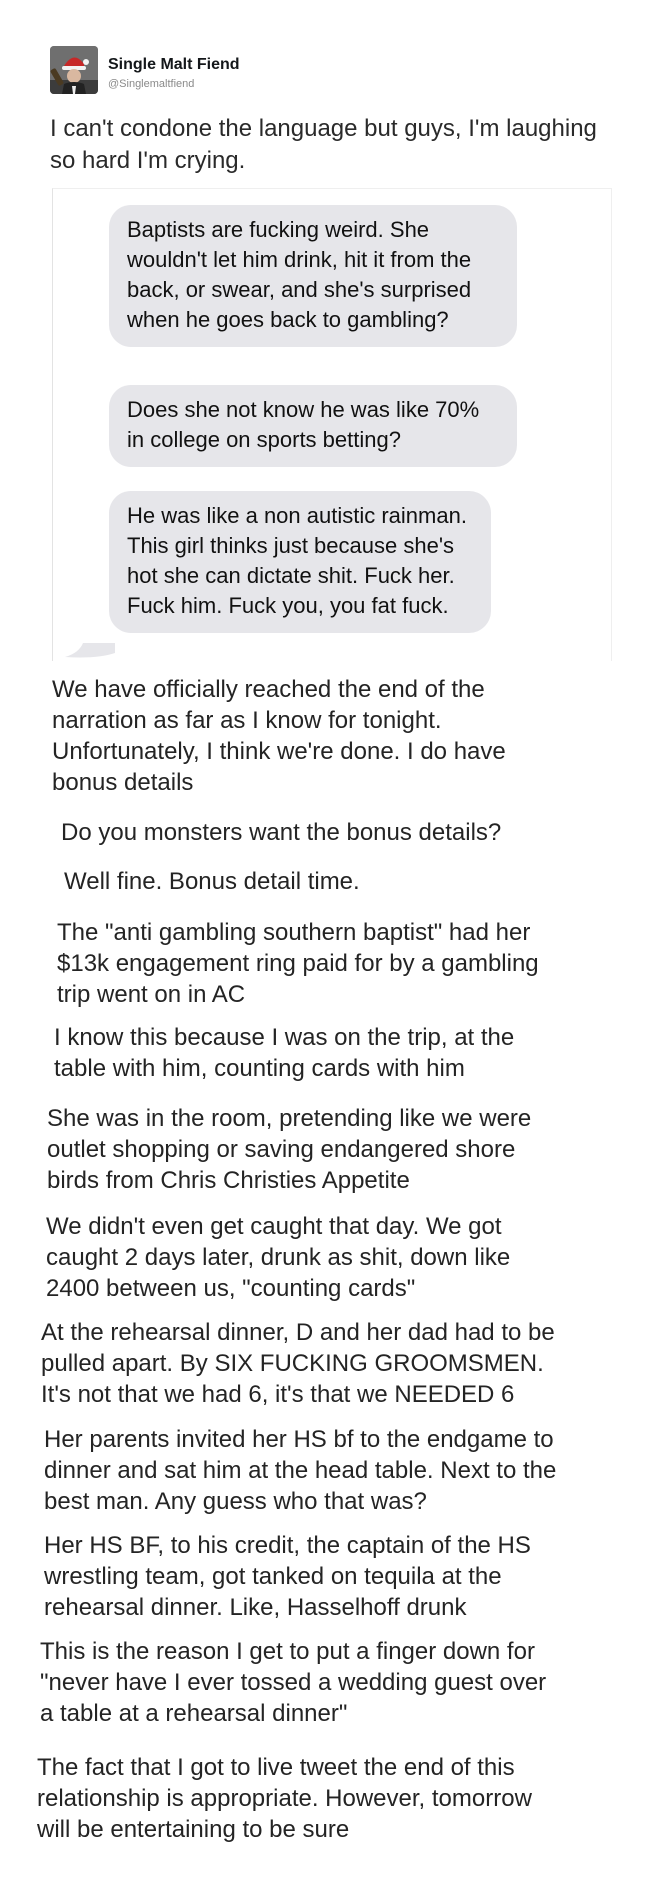 This screenshot has height=1892, width=646. Describe the element at coordinates (90, 650) in the screenshot. I see `bubble-tail-icon` at that location.